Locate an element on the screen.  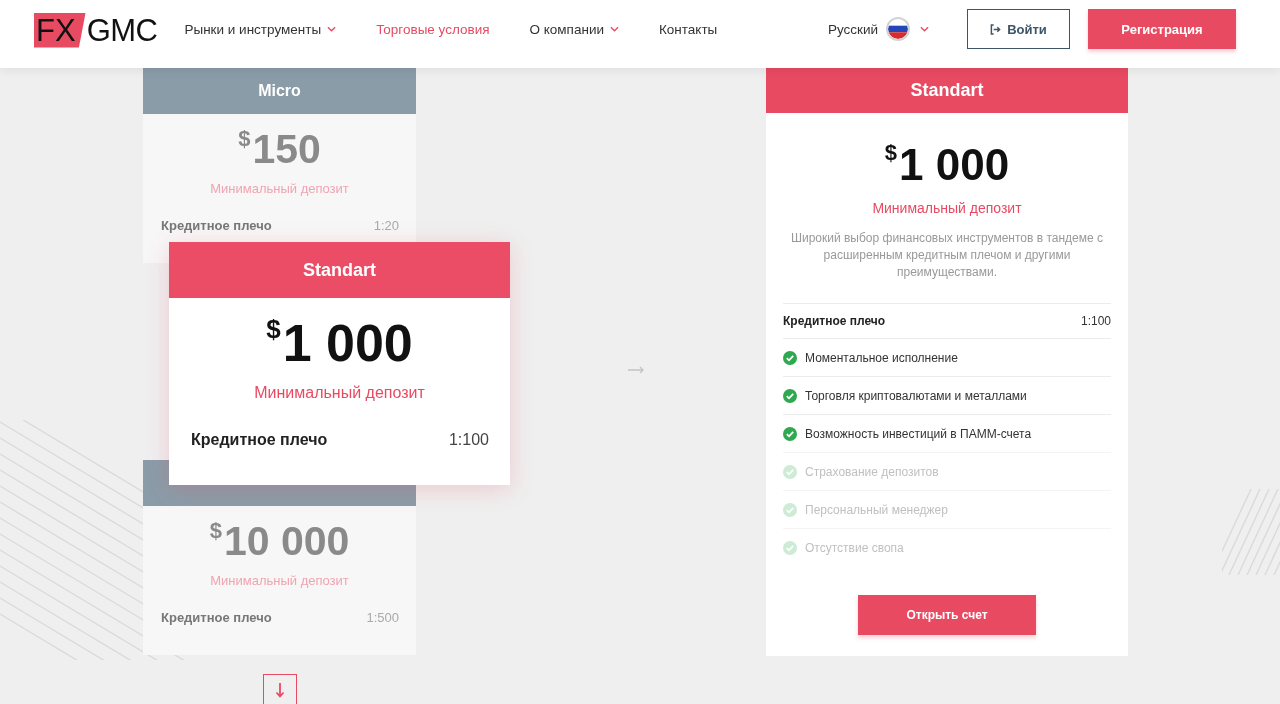
arrow-down-icon is located at coordinates (279, 690).